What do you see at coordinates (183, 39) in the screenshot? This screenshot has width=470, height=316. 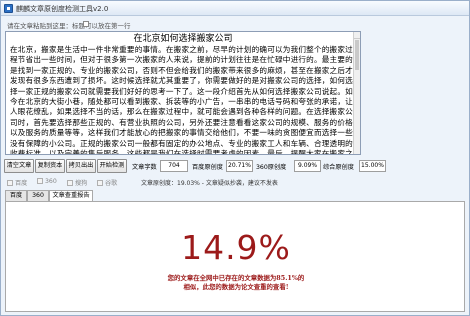 I see `article-title: 在北京如何选择搬家公司` at bounding box center [183, 39].